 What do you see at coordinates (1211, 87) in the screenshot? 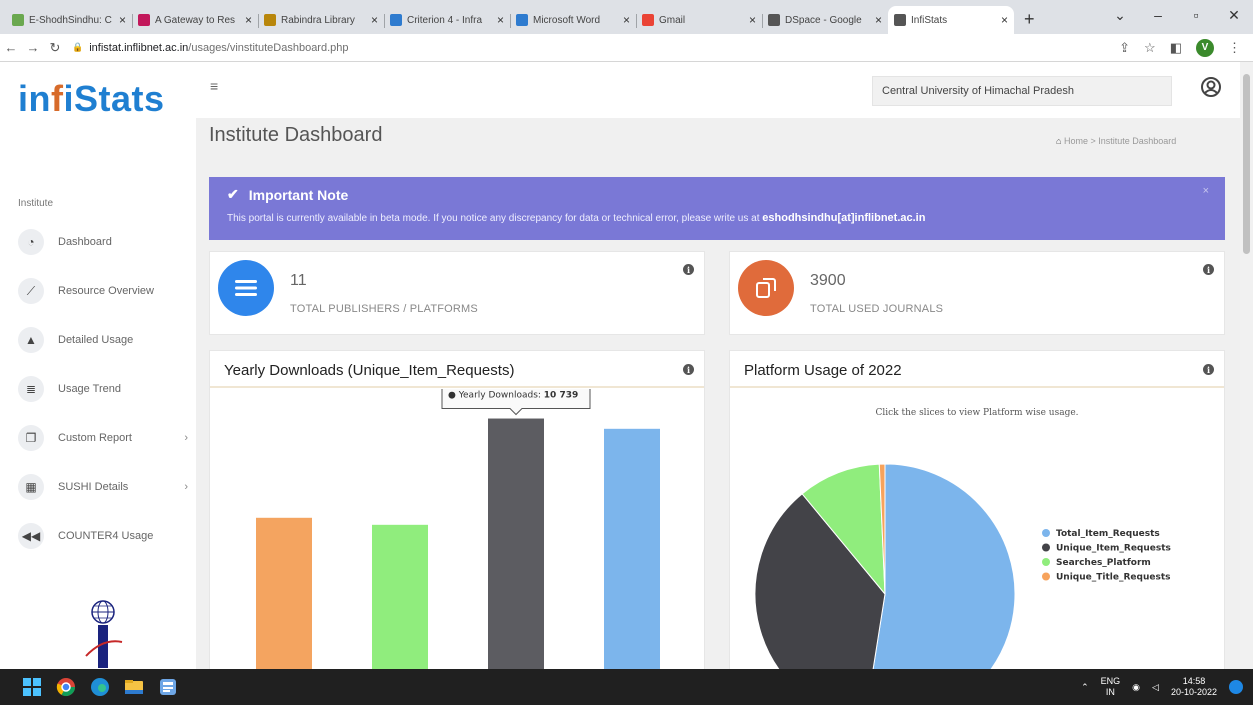
I see `user-account-icon` at bounding box center [1211, 87].